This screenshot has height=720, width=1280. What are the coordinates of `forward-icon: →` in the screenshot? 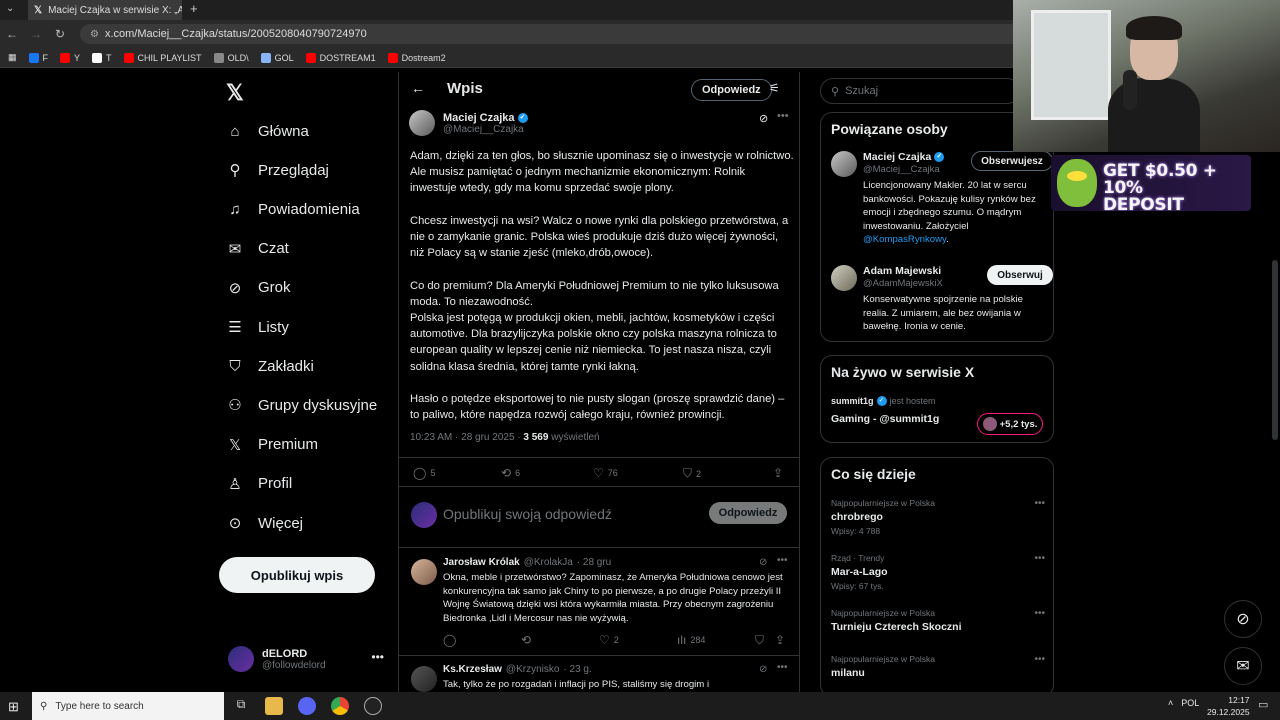 It's located at (36, 34).